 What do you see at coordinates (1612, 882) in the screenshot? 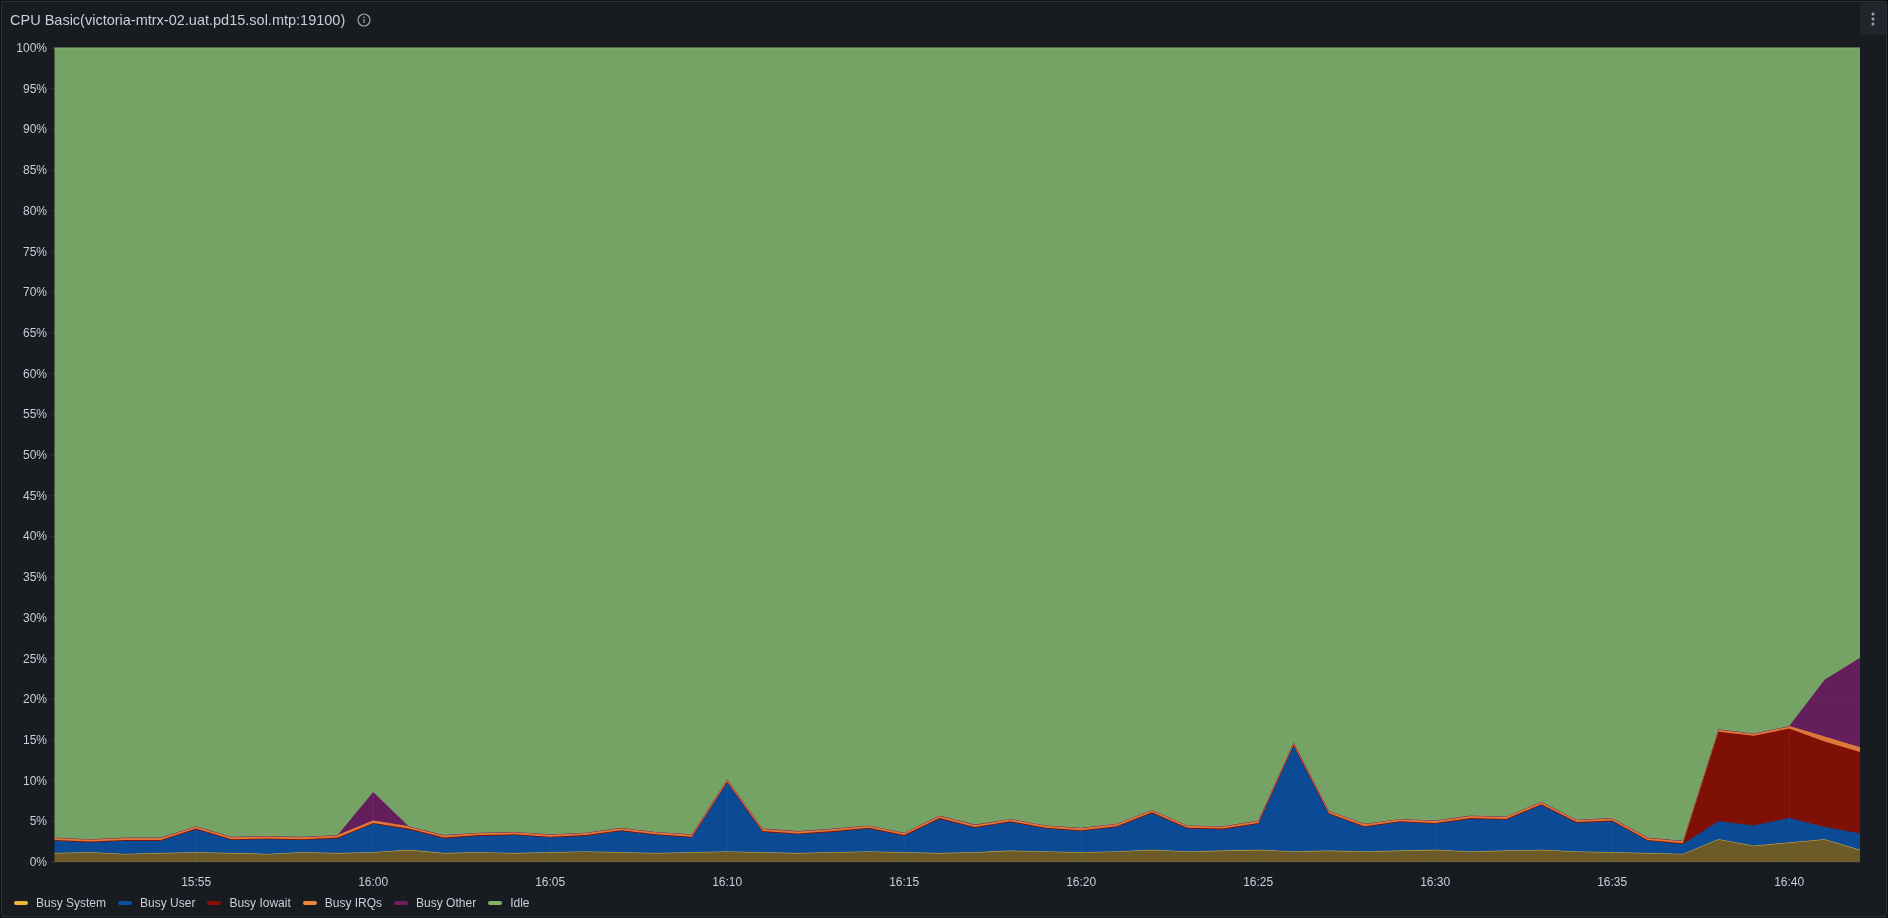
I see `x-tick-label: 16:35` at bounding box center [1612, 882].